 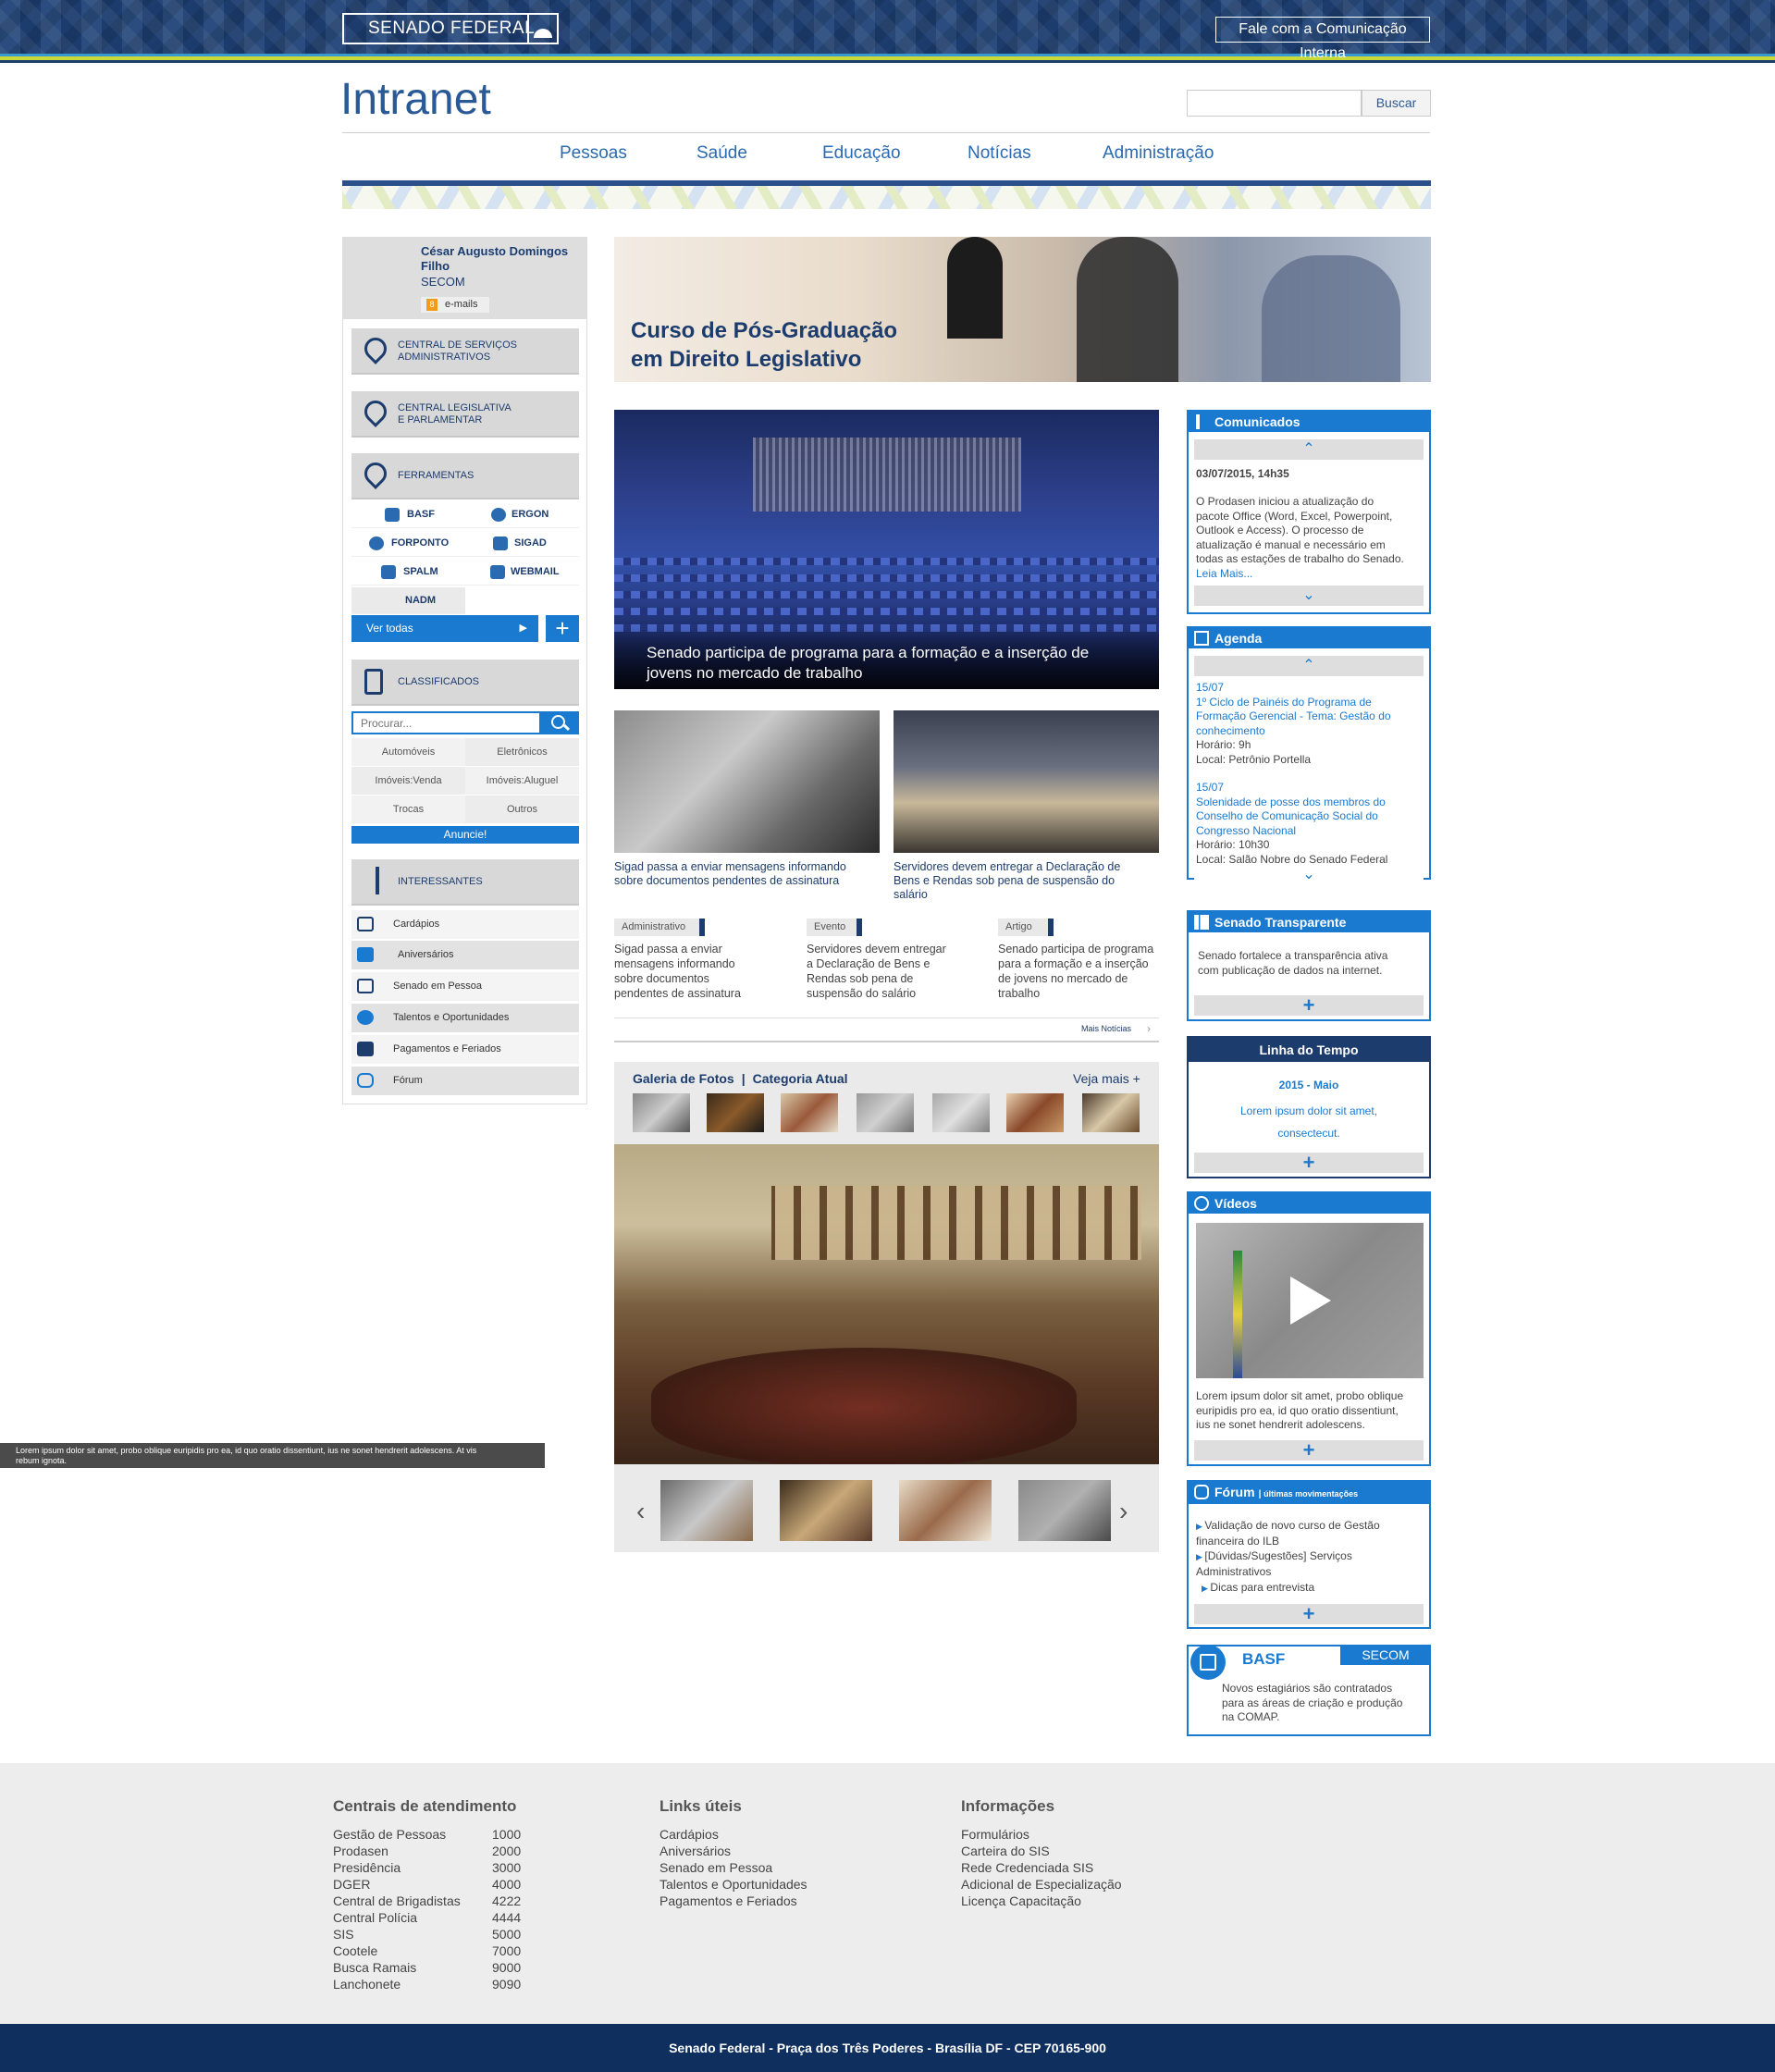 I want to click on tool-ergon: ERGON, so click(x=522, y=515).